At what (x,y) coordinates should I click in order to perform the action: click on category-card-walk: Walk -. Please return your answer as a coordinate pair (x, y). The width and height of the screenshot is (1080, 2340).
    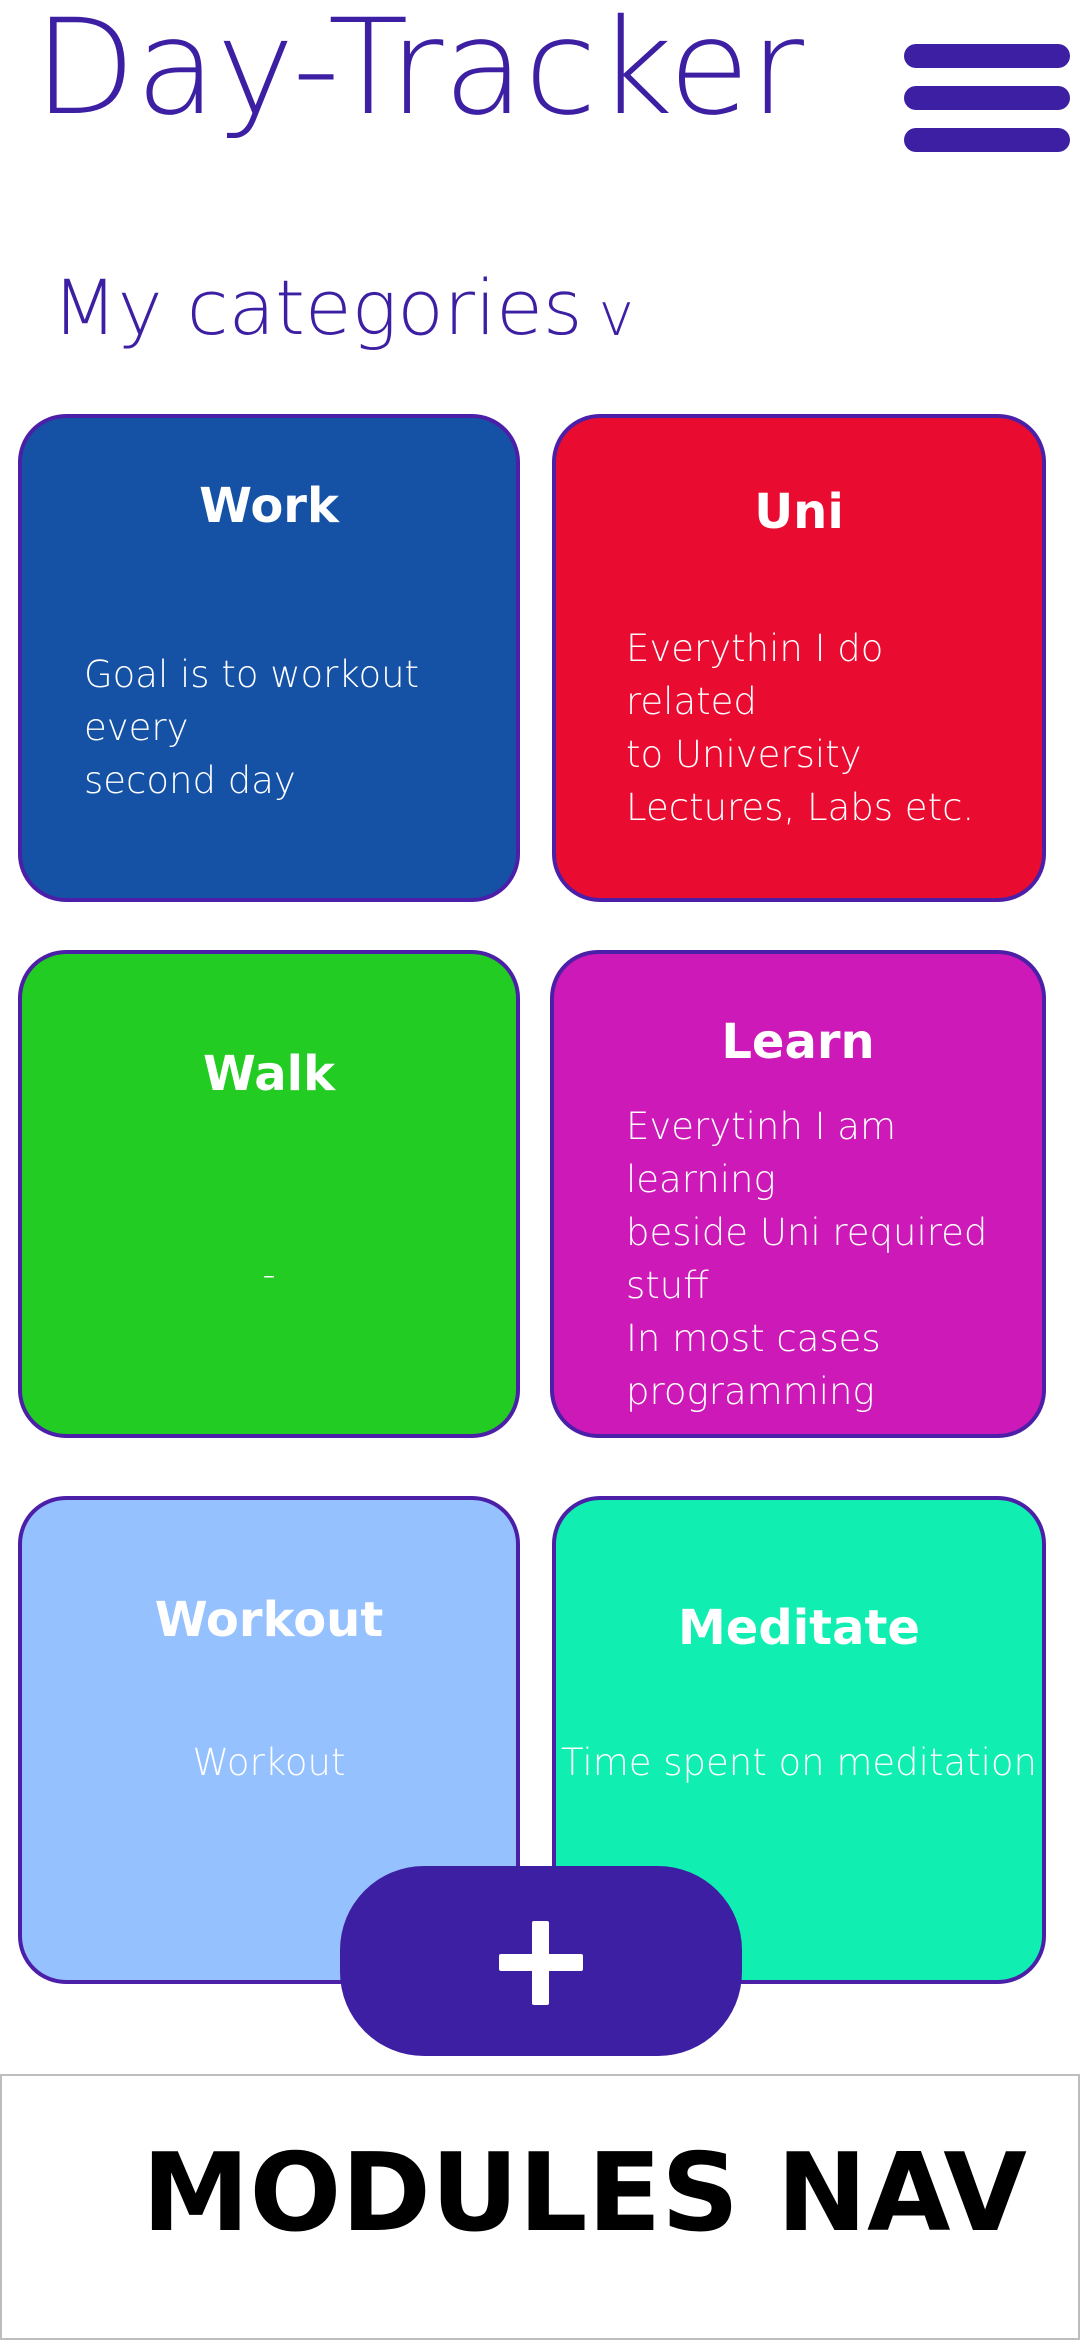
    Looking at the image, I should click on (269, 1194).